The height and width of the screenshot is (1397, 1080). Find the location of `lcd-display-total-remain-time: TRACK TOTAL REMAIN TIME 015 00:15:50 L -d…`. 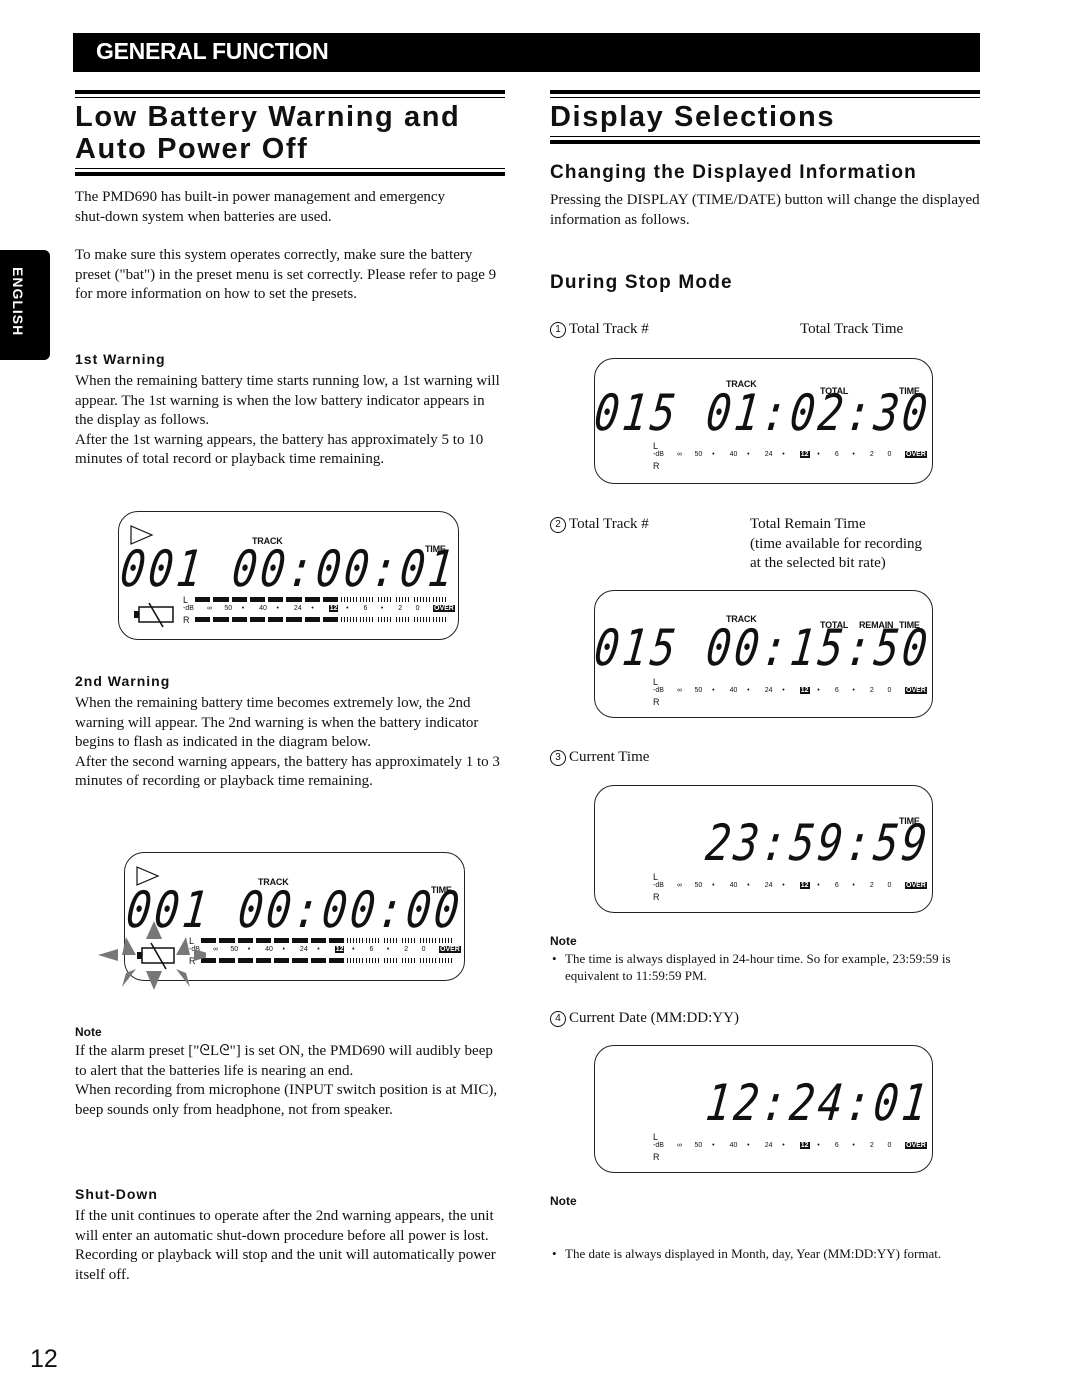

lcd-display-total-remain-time: TRACK TOTAL REMAIN TIME 015 00:15:50 L -d… is located at coordinates (762, 654).